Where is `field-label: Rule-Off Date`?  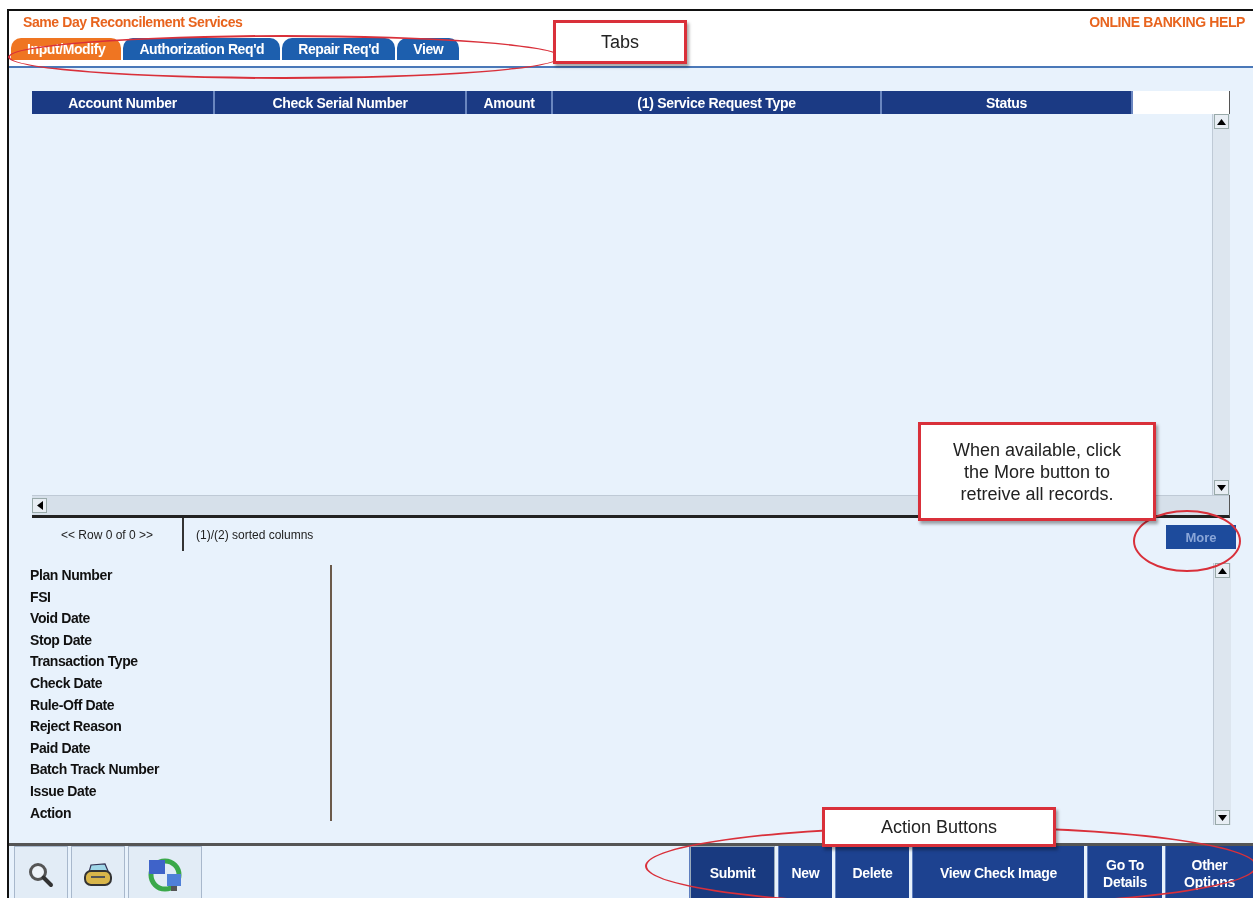
field-label: Rule-Off Date is located at coordinates (73, 705).